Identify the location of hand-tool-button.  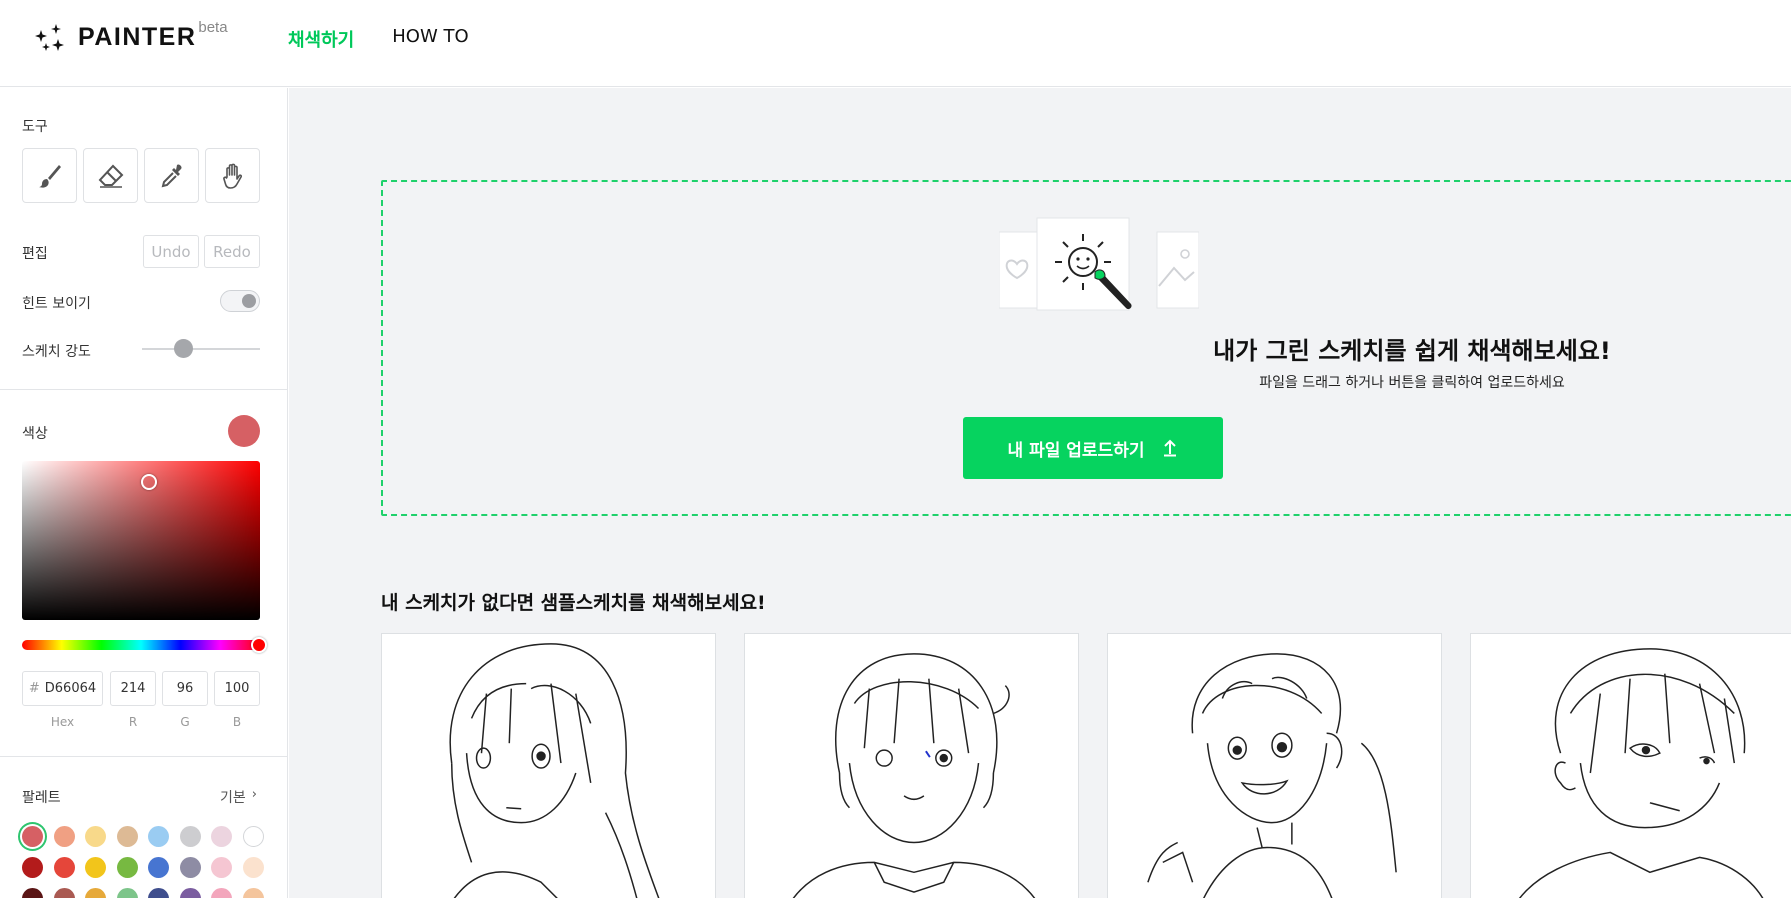
(232, 175).